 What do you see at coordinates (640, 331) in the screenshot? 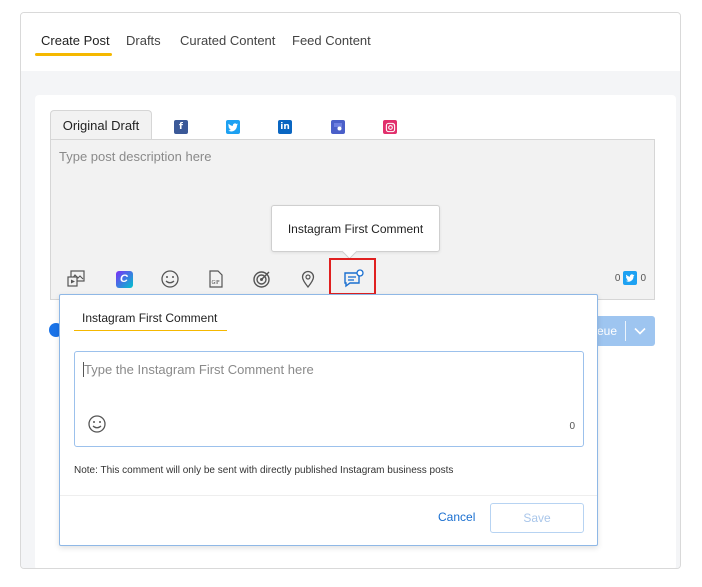
I see `chevron-down-icon` at bounding box center [640, 331].